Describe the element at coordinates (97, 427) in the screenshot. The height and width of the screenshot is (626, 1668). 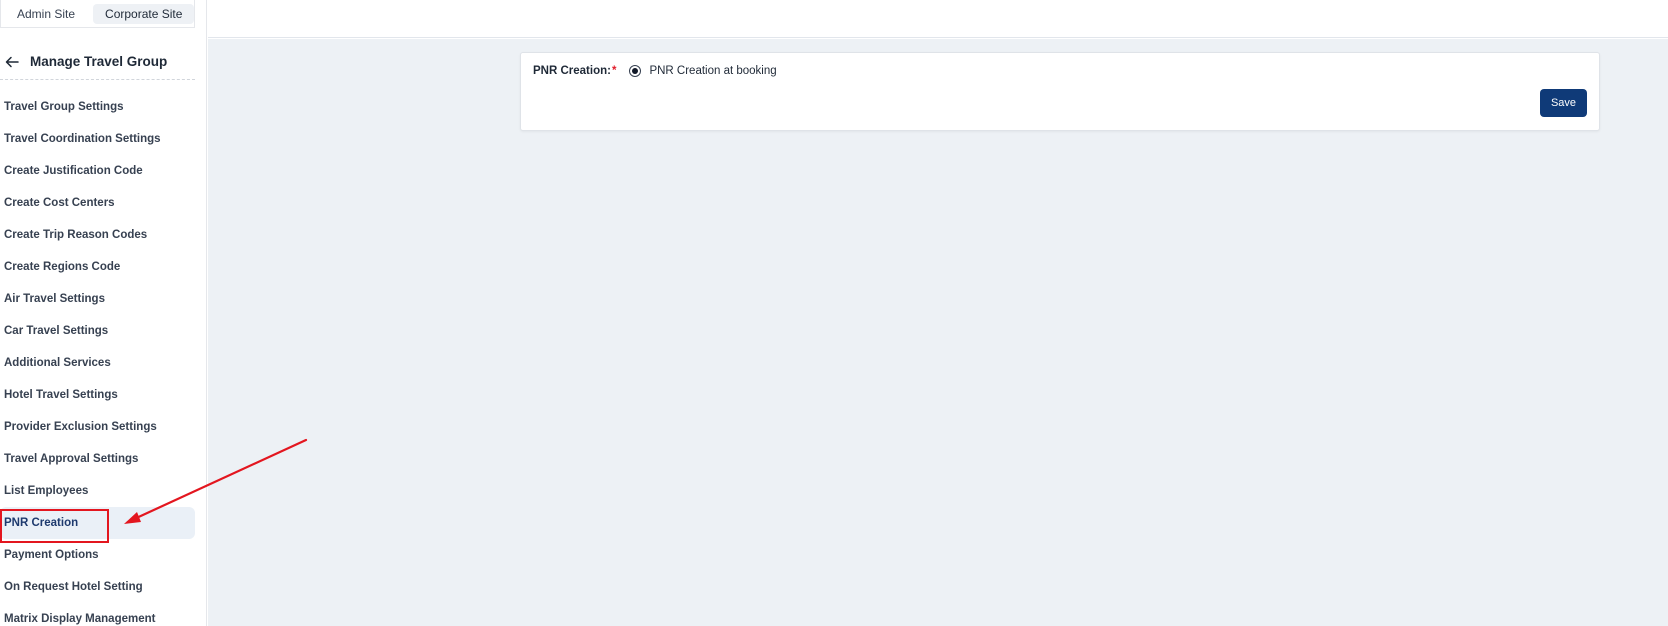
I see `sidebar-item-provider-exclusion-settings: Provider Exclusion Settings` at that location.